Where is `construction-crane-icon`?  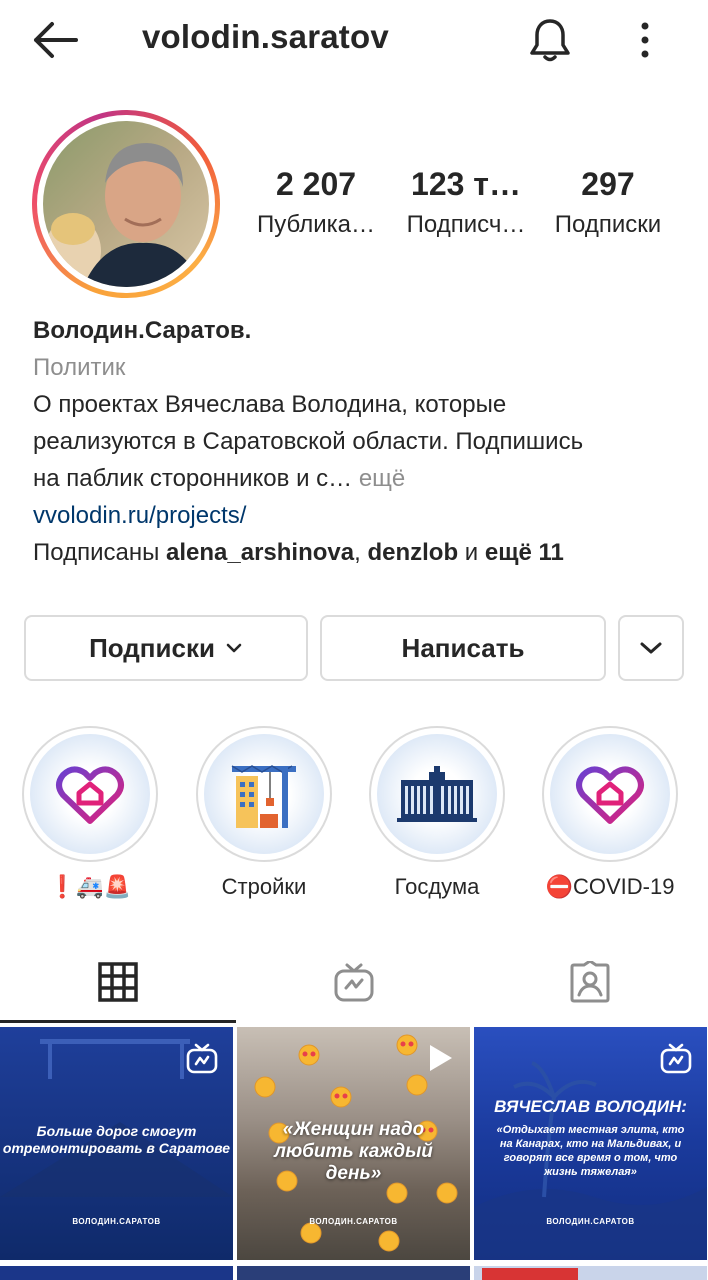
construction-crane-icon is located at coordinates (263, 796).